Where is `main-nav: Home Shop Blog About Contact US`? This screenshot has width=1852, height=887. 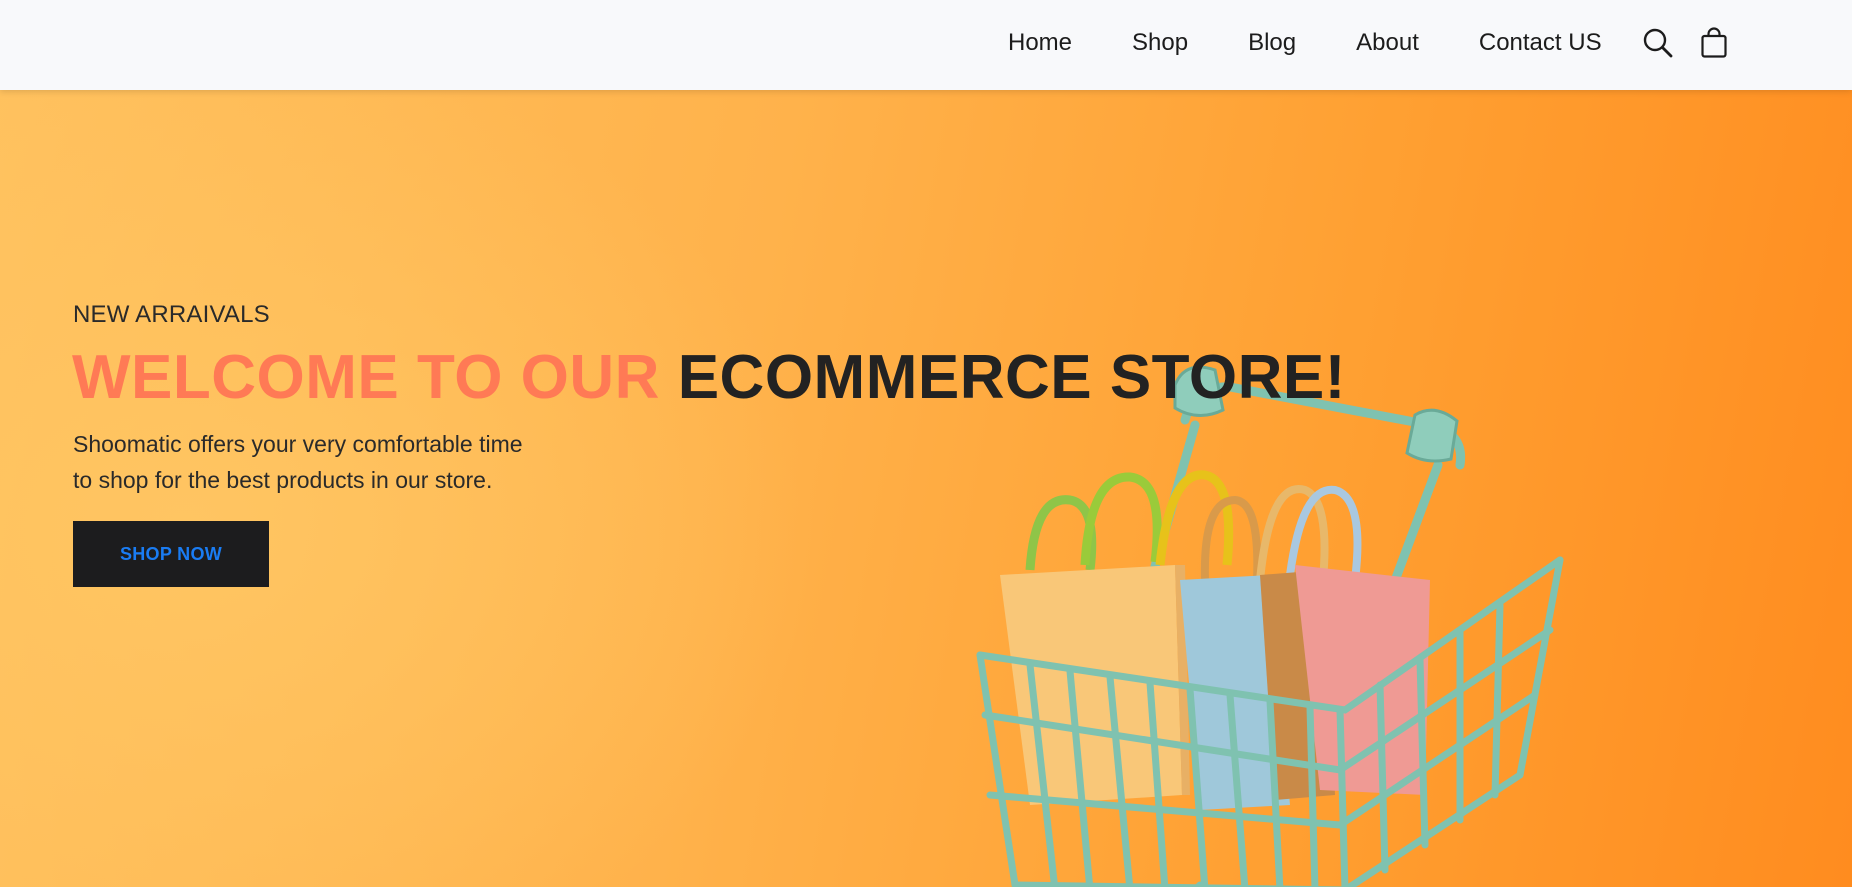 main-nav: Home Shop Blog About Contact US is located at coordinates (1369, 43).